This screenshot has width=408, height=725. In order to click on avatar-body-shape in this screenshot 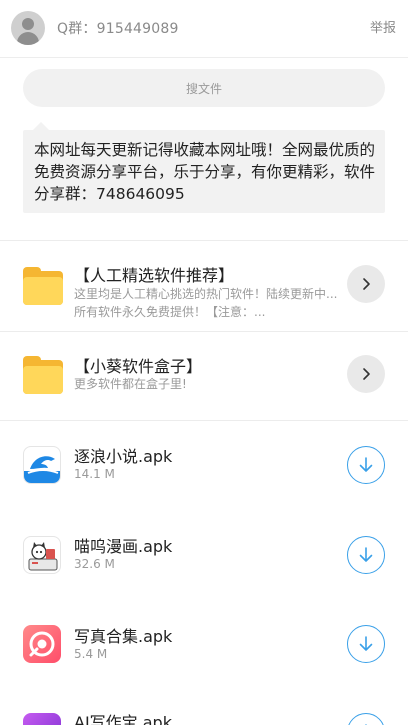, I will do `click(28, 38)`.